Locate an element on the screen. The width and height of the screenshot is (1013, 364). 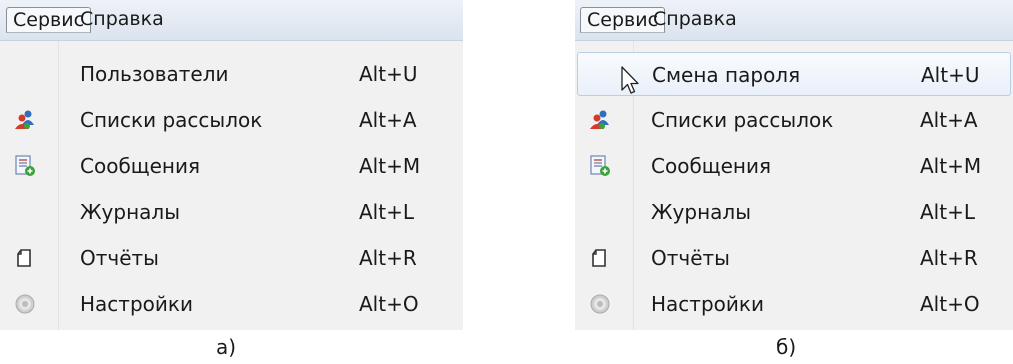
mouse-cursor-icon is located at coordinates (630, 80).